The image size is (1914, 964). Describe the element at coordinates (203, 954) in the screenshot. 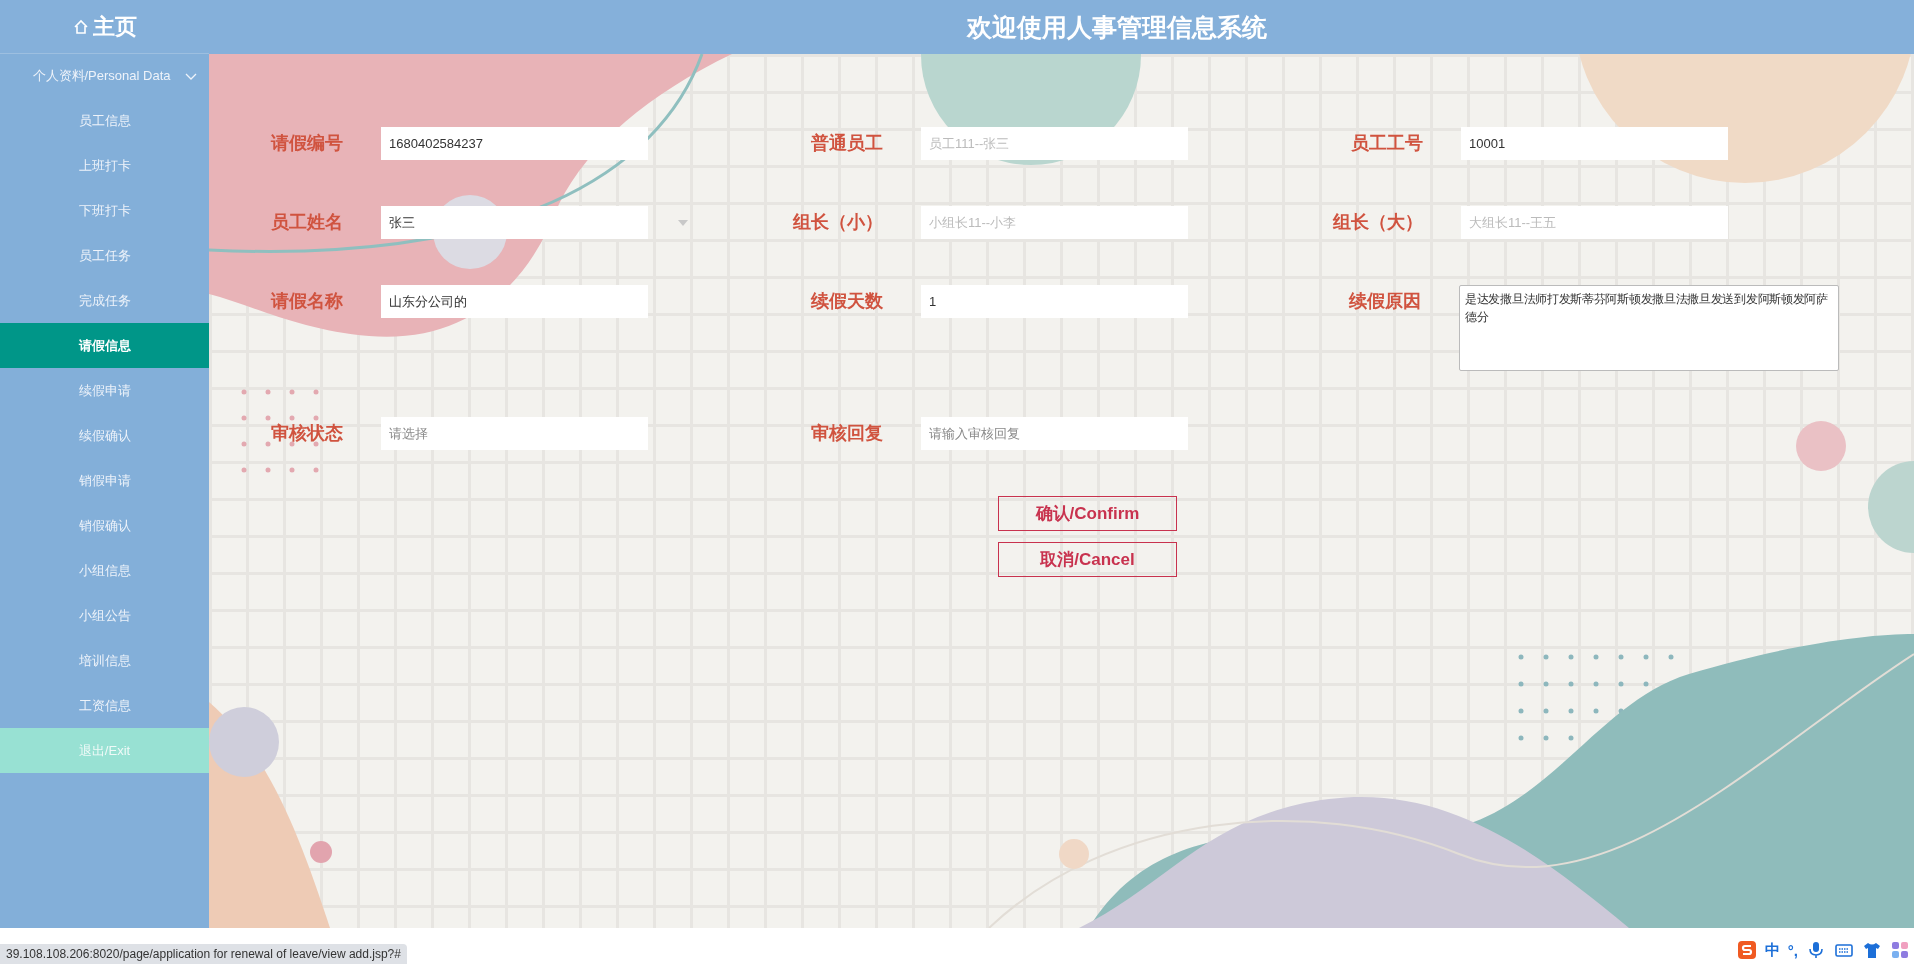

I see `status-url: 39.108.108.206:8020/page/application for renewal of leave/view add.jsp?#` at that location.